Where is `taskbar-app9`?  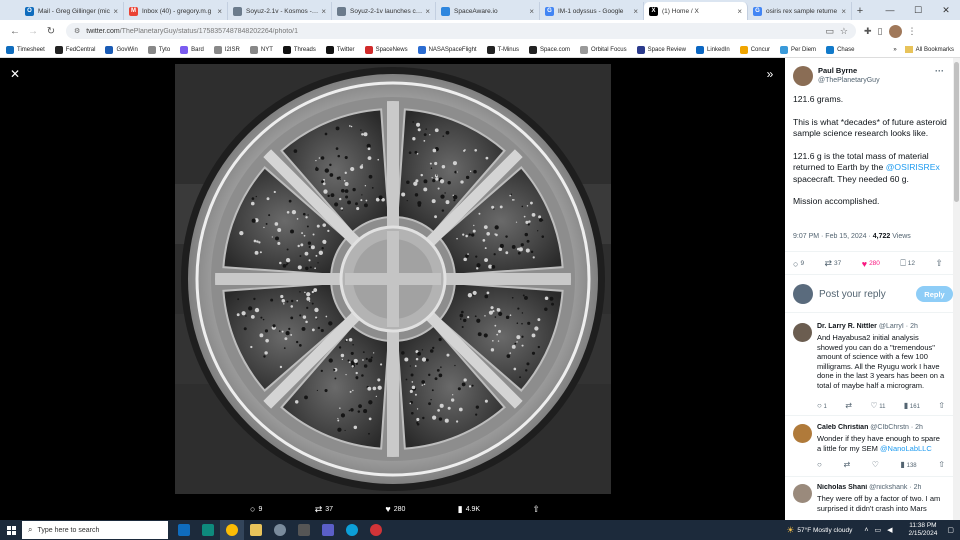
taskbar-app9 is located at coordinates (376, 530).